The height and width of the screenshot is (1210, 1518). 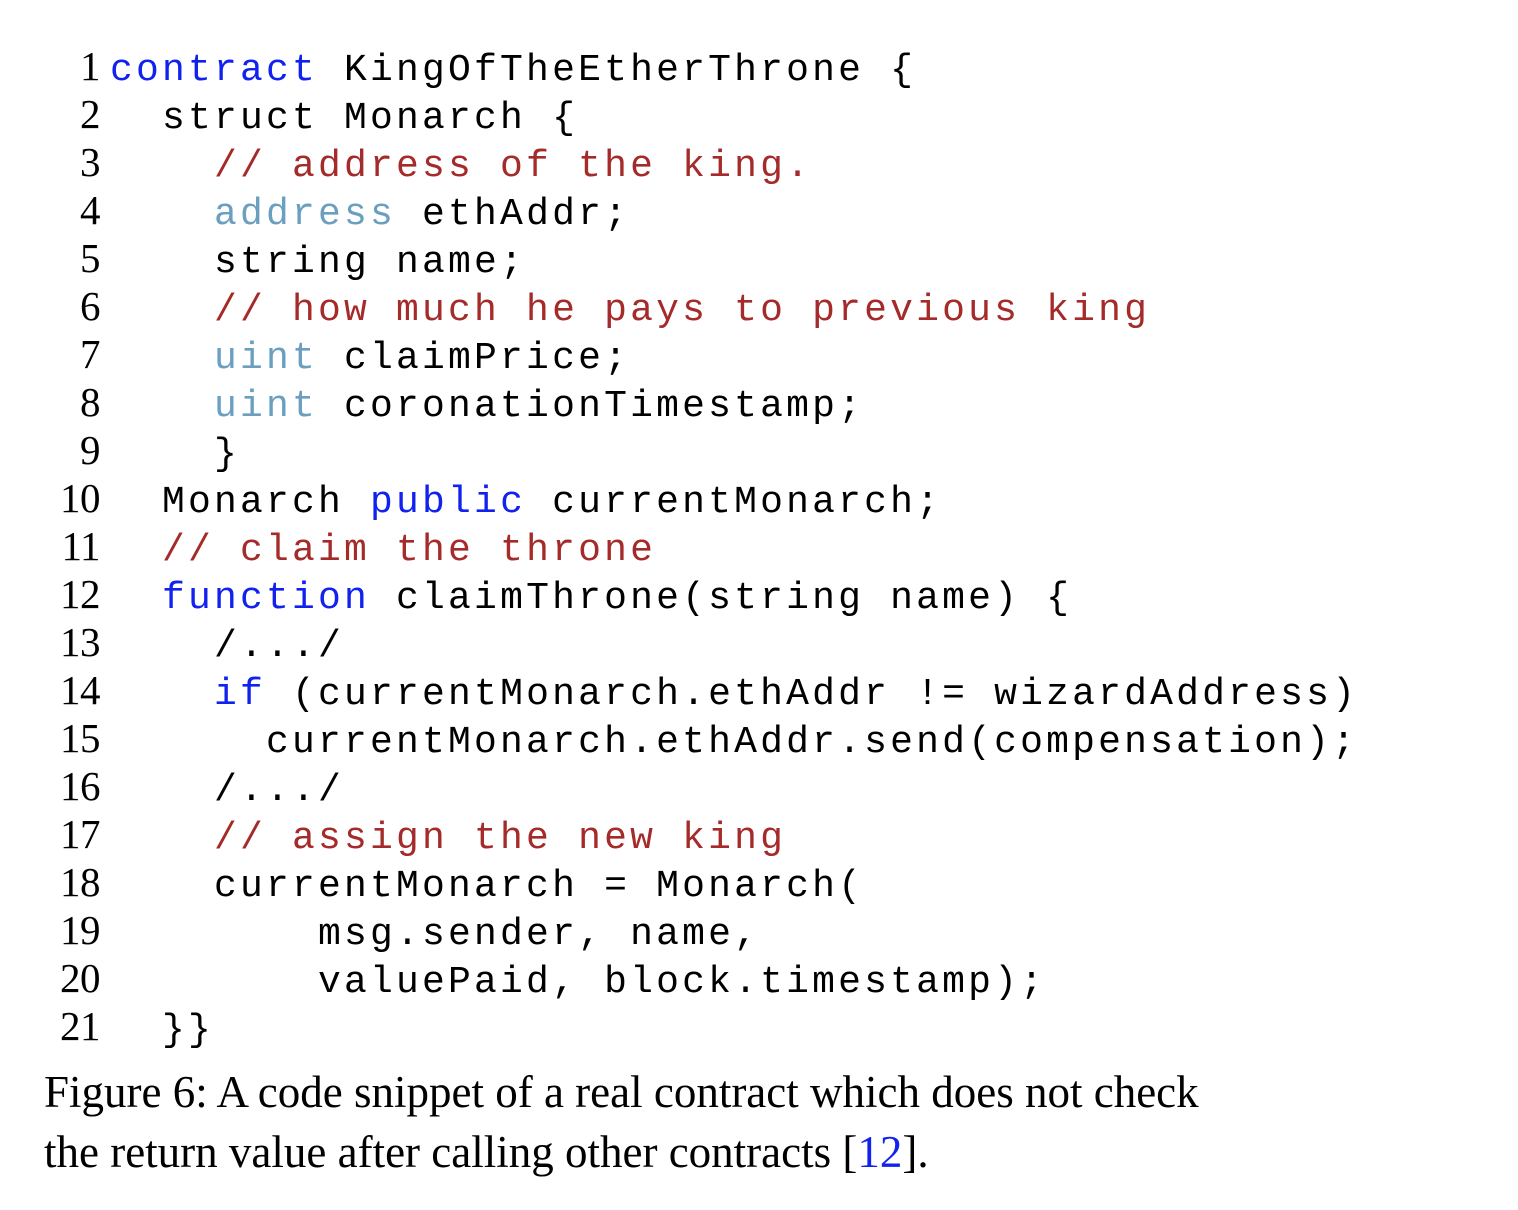 I want to click on code-token-cmt: // how much he pays to previous king, so click(x=682, y=310).